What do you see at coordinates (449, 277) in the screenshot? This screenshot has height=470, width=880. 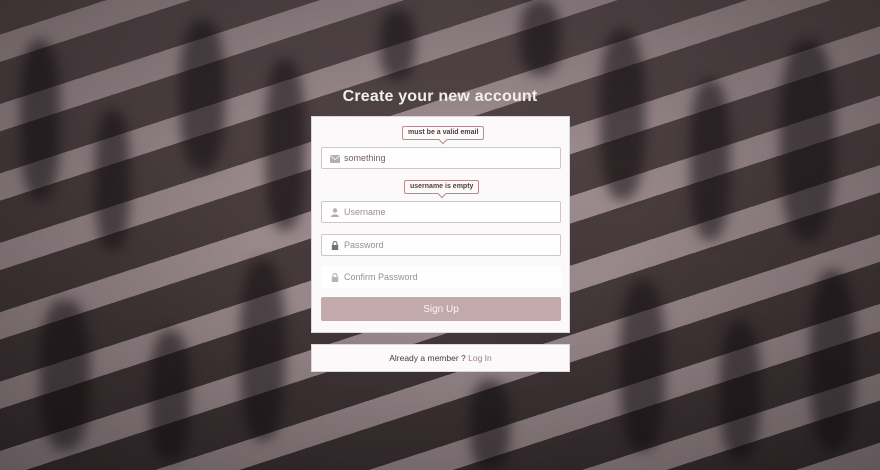 I see `confirm-password-input` at bounding box center [449, 277].